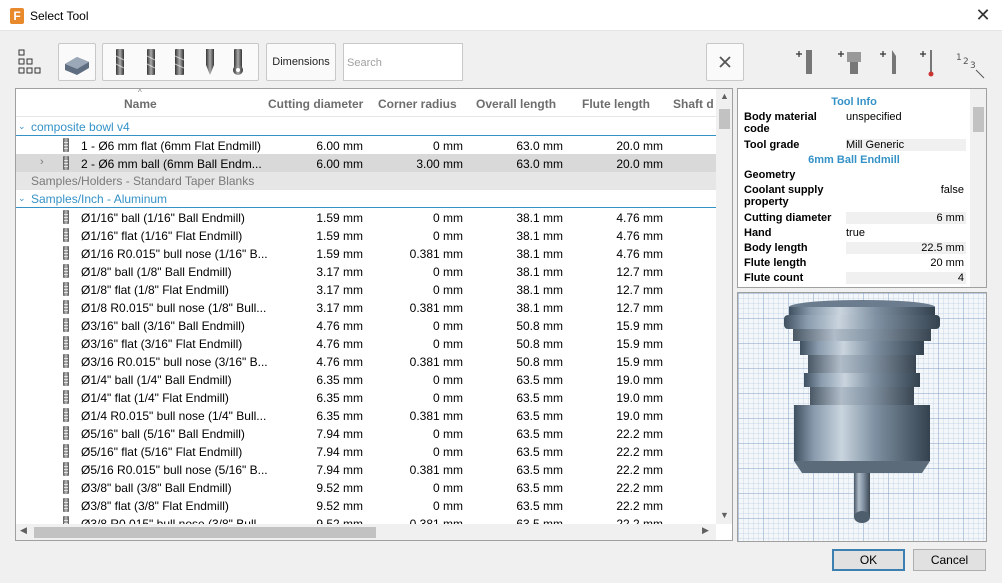 The width and height of the screenshot is (1002, 583). I want to click on window-title: Select Tool, so click(59, 16).